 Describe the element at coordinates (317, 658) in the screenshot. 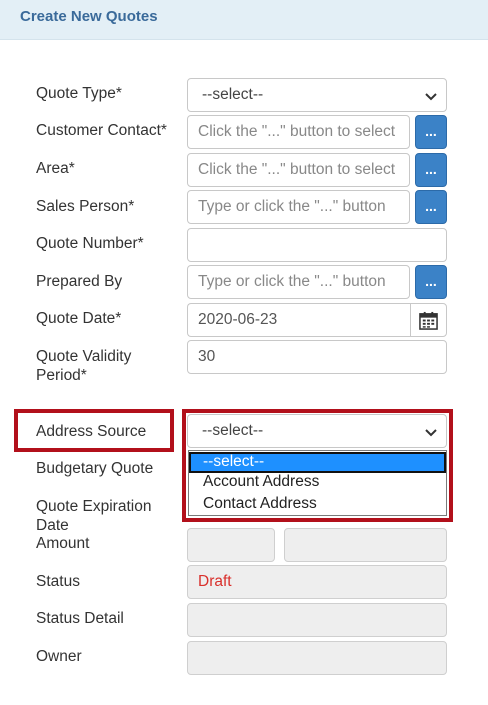

I see `owner-field` at that location.